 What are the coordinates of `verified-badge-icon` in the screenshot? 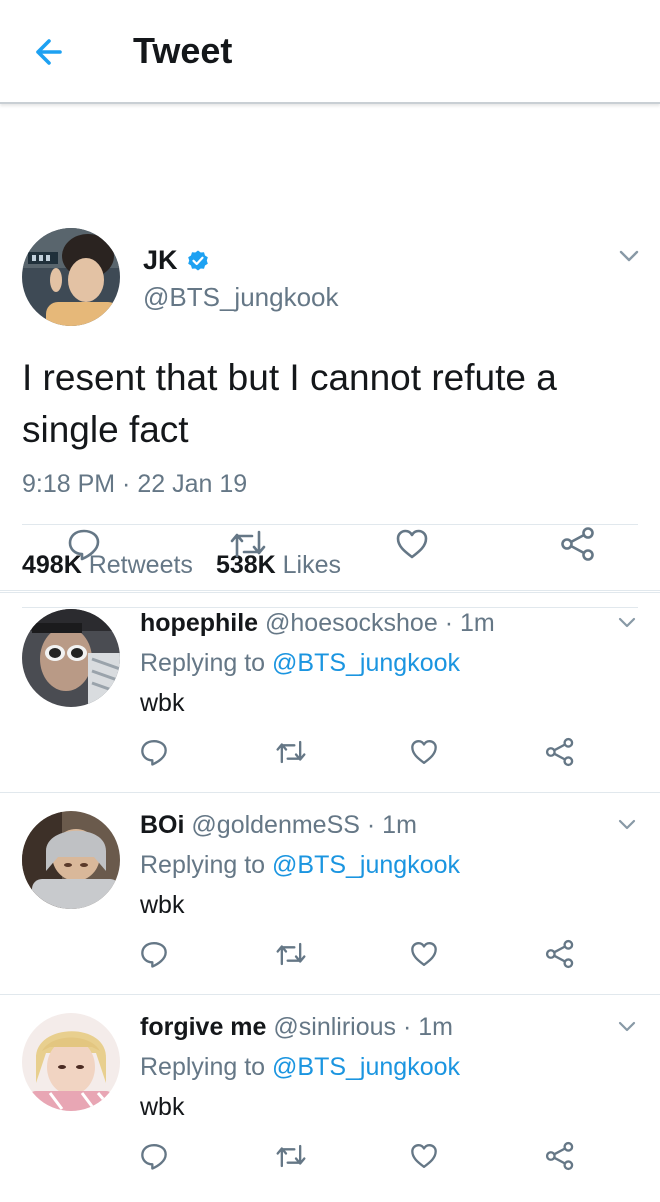 It's located at (197, 260).